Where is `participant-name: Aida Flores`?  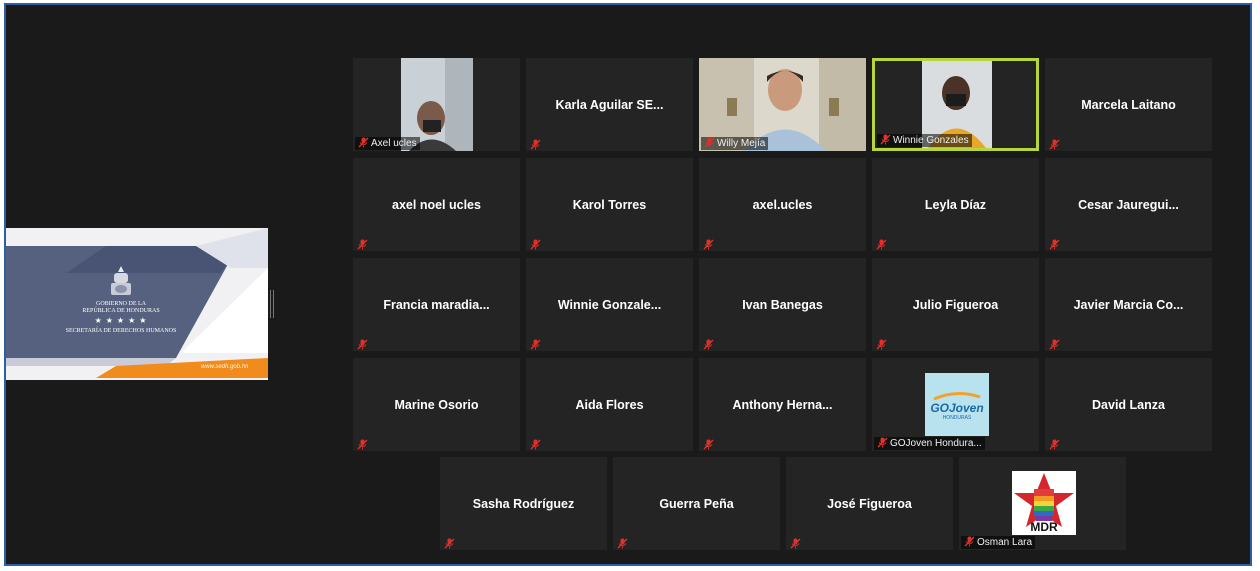
participant-name: Aida Flores is located at coordinates (609, 404).